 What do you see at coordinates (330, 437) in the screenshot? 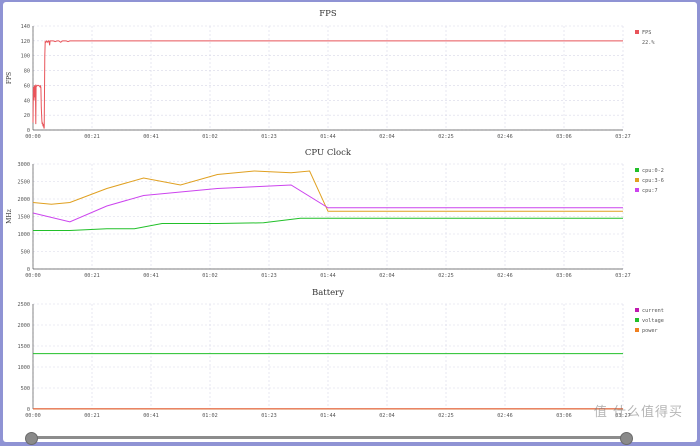
I see `time-range-slider` at bounding box center [330, 437].